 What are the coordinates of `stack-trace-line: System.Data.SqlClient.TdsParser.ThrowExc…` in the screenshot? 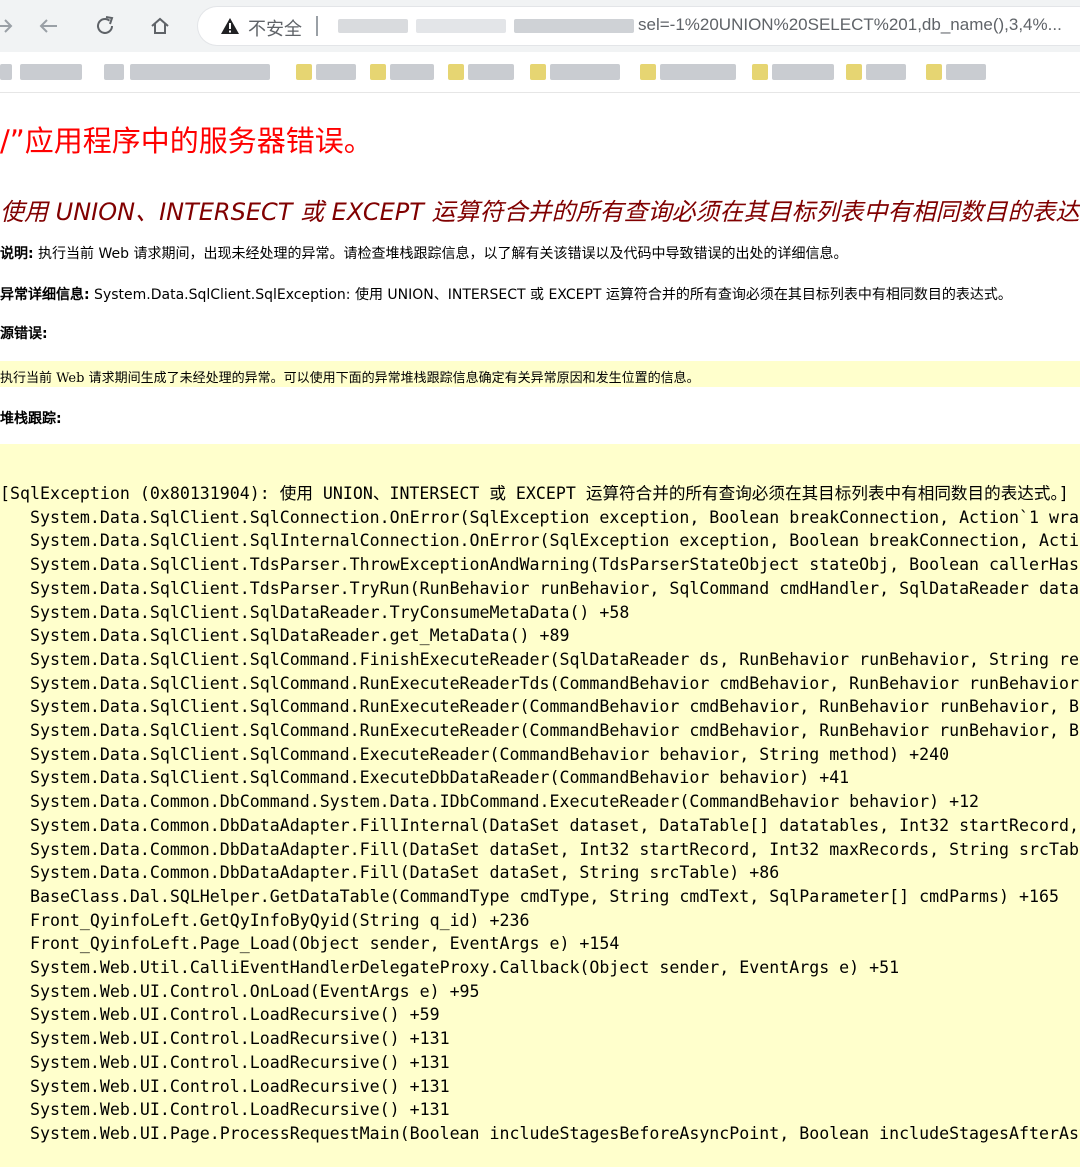 It's located at (554, 565).